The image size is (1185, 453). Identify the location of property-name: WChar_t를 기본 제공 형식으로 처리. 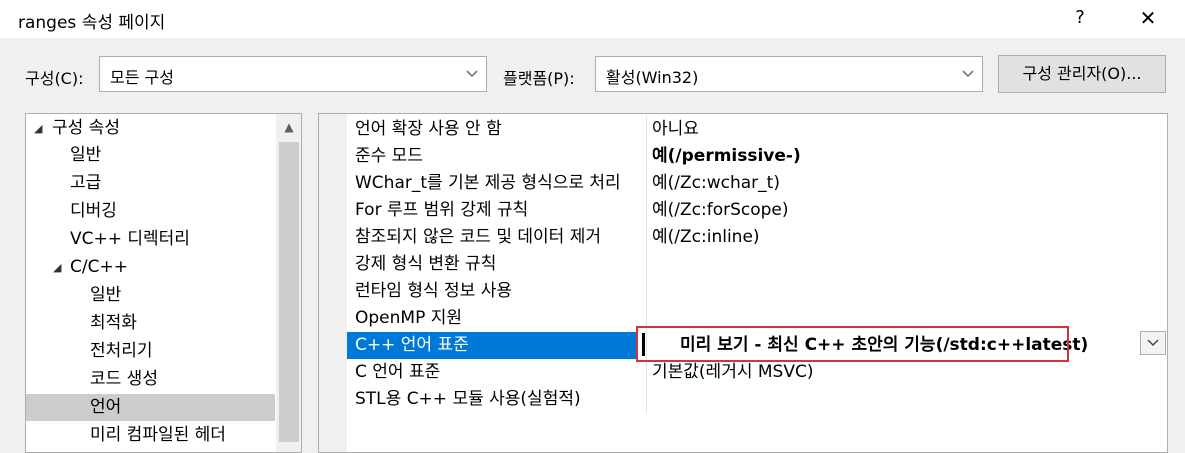
(488, 183).